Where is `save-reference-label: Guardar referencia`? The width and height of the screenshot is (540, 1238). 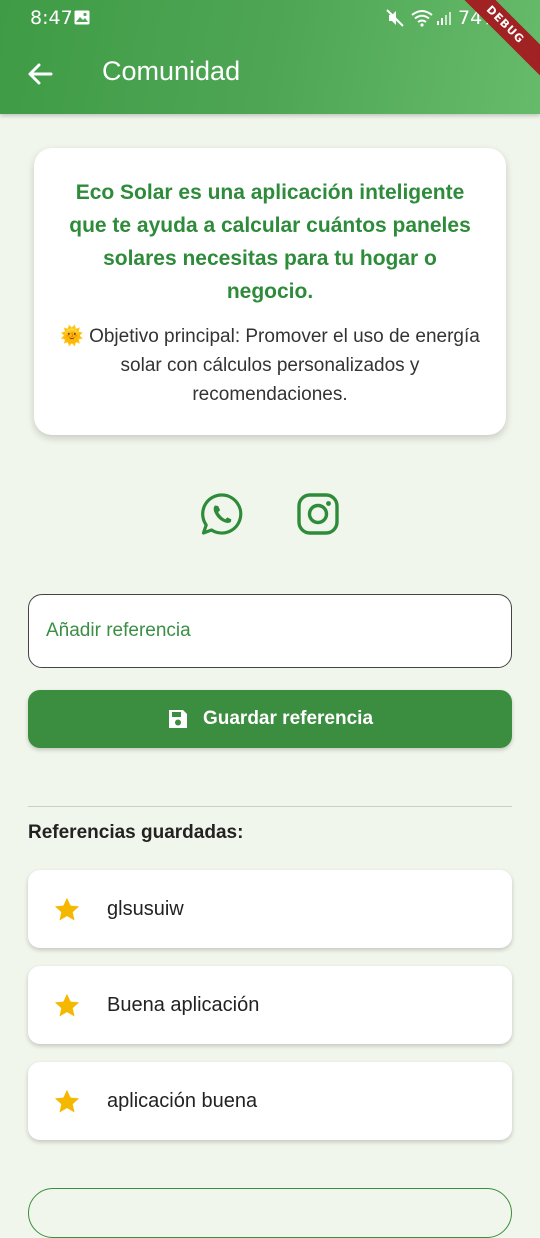 save-reference-label: Guardar referencia is located at coordinates (288, 718).